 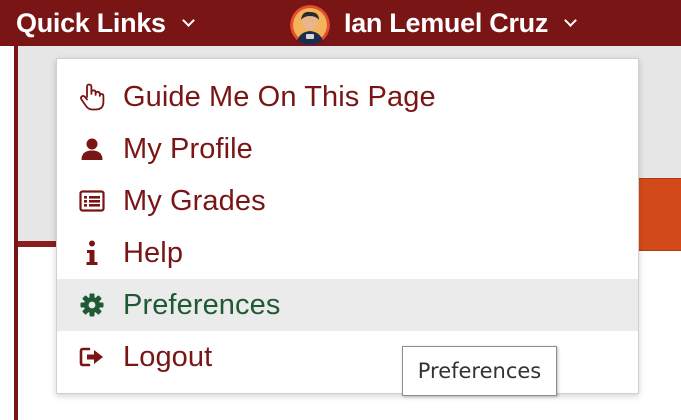 What do you see at coordinates (168, 356) in the screenshot?
I see `menu-item-label: Logout` at bounding box center [168, 356].